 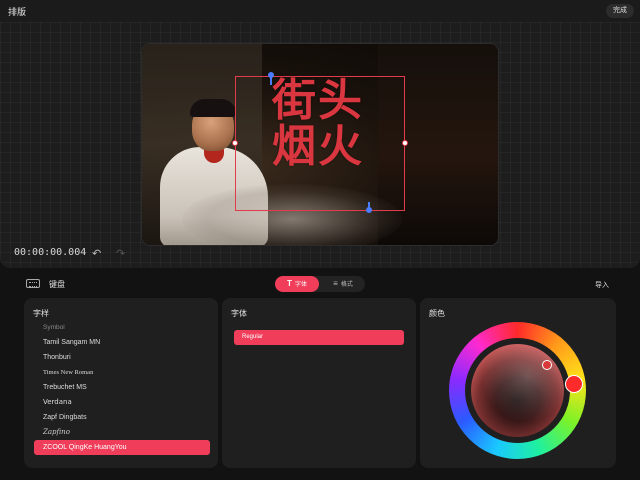 What do you see at coordinates (574, 384) in the screenshot?
I see `hue-knob` at bounding box center [574, 384].